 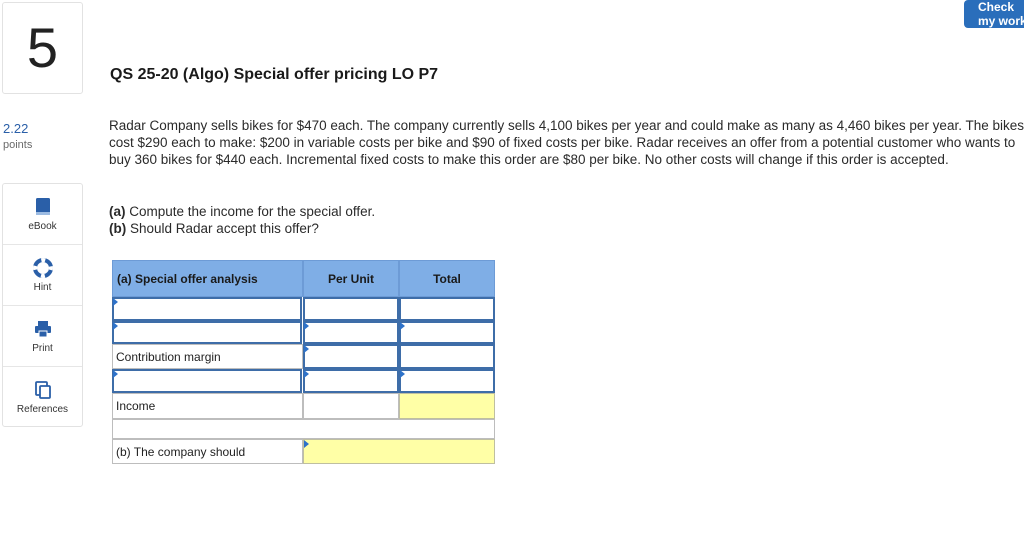 What do you see at coordinates (207, 309) in the screenshot?
I see `row1-label-select` at bounding box center [207, 309].